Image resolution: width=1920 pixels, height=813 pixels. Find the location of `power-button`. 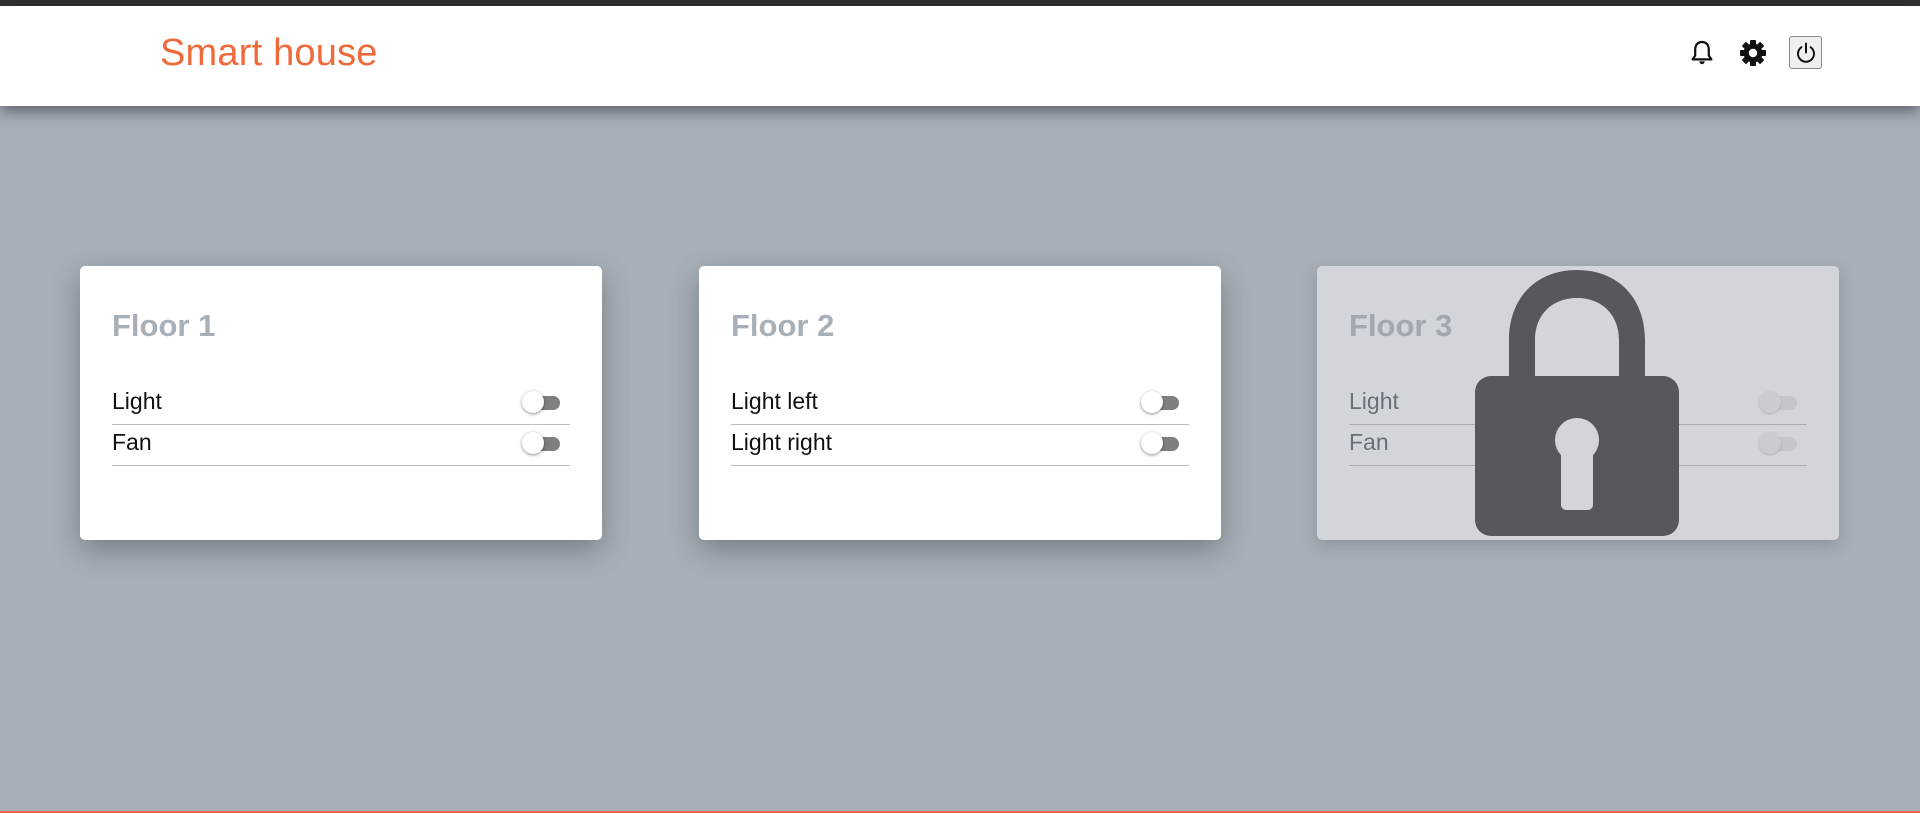

power-button is located at coordinates (1805, 52).